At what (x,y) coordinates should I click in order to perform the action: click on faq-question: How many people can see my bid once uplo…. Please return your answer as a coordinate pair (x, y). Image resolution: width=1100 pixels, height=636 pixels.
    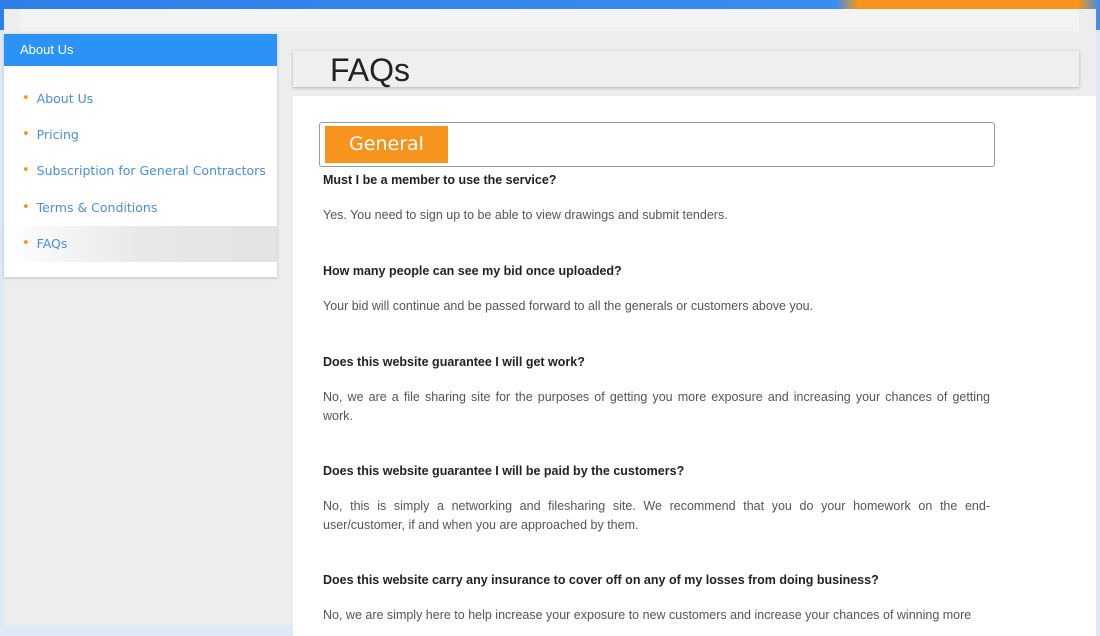
    Looking at the image, I should click on (472, 271).